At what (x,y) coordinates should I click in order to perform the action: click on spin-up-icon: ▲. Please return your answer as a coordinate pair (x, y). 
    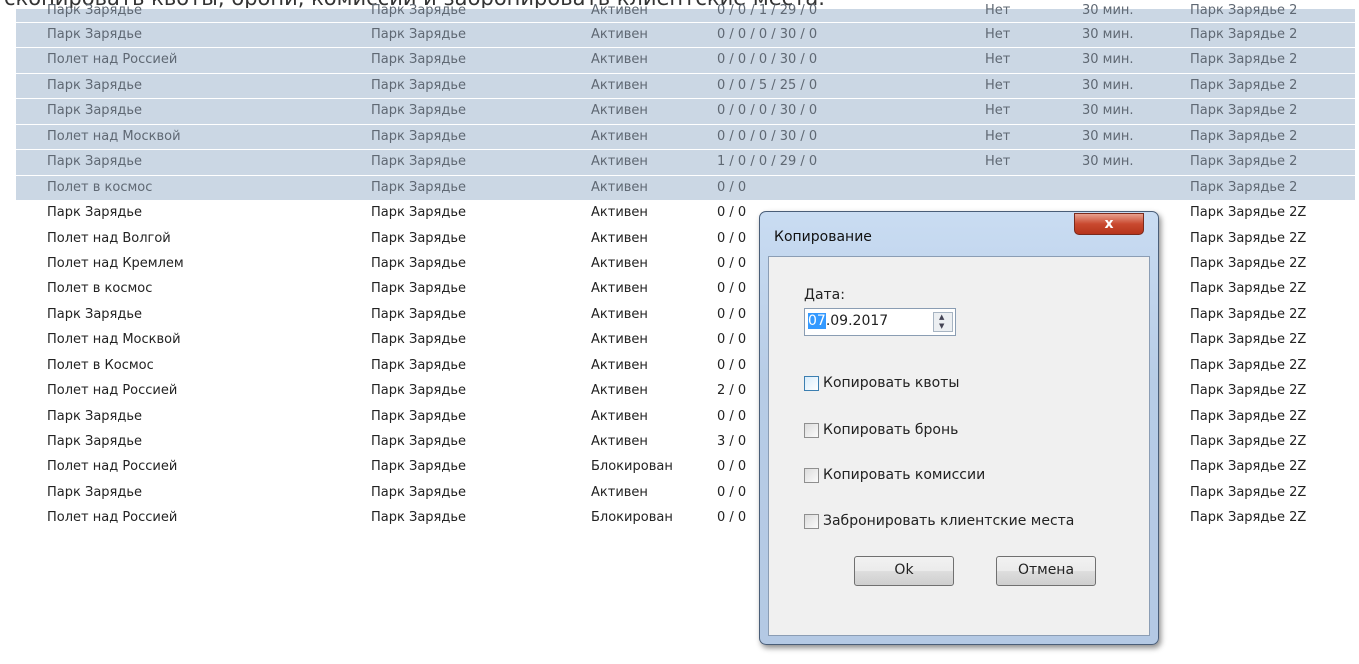
    Looking at the image, I should click on (941, 317).